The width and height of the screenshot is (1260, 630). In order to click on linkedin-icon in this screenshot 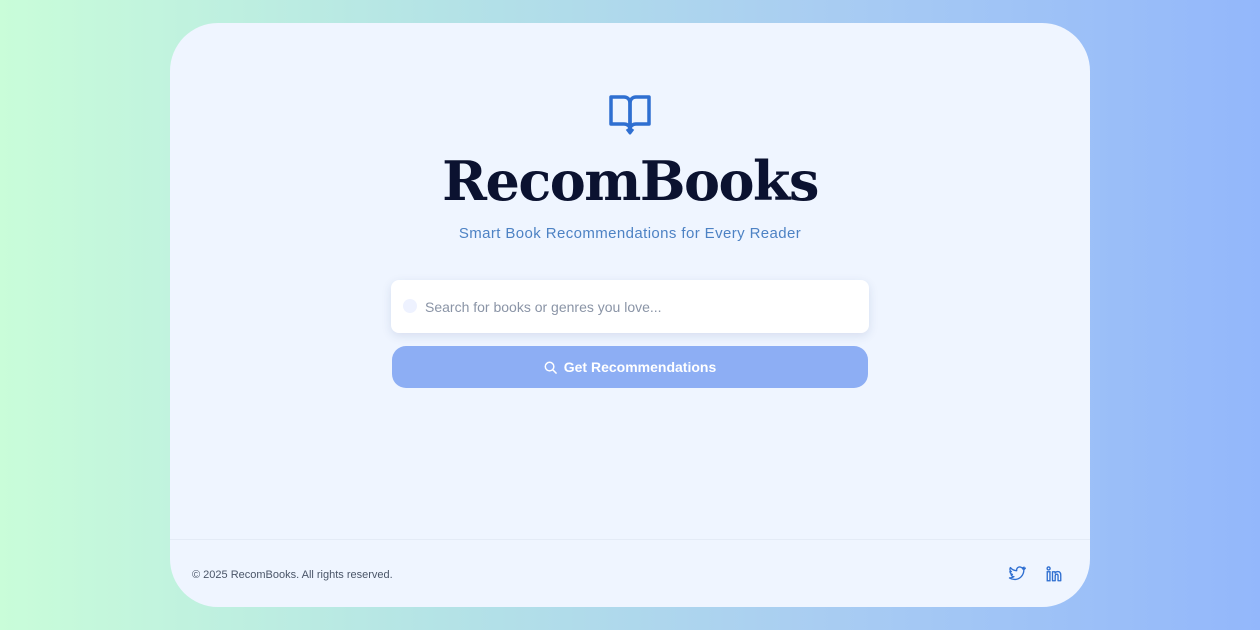, I will do `click(1054, 574)`.